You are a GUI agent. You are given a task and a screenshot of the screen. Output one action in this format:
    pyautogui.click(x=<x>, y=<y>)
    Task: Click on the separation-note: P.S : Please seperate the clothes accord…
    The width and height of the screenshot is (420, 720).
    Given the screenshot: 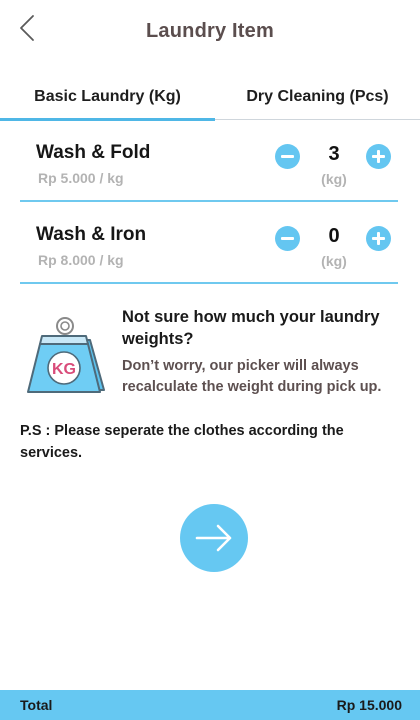 What is the action you would take?
    pyautogui.click(x=182, y=442)
    